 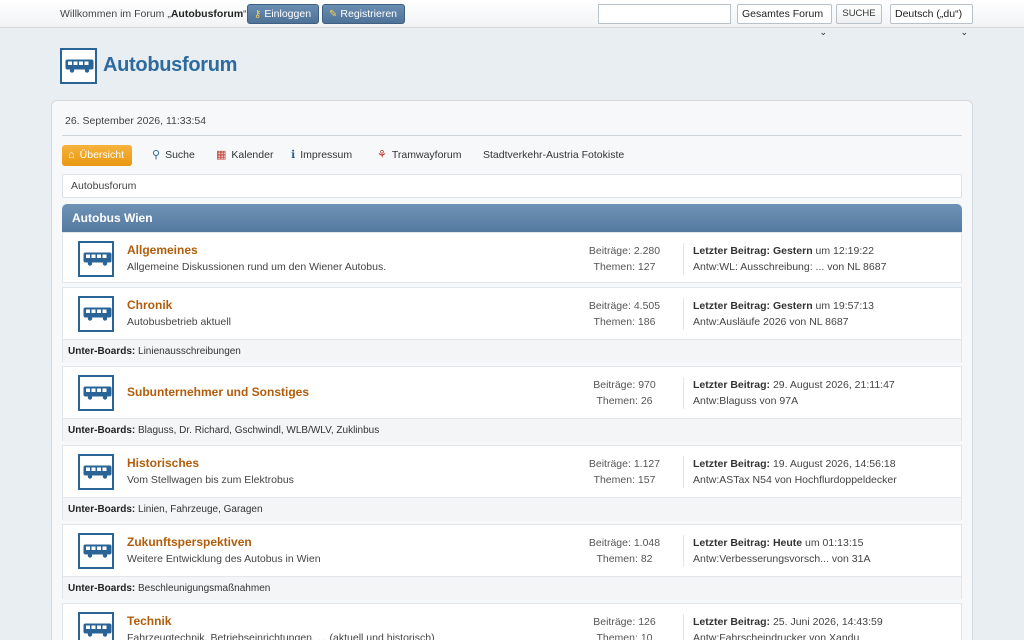 I want to click on site-logo-text: Autobusforum, so click(x=170, y=65).